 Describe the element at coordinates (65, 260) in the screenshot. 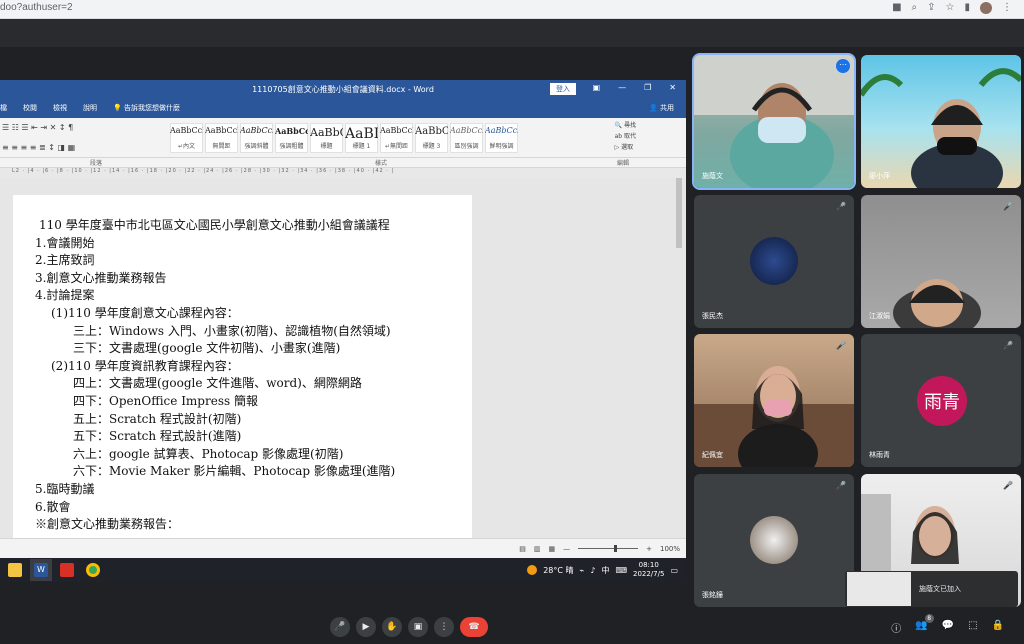

I see `doc-line: 2.主席致詞` at that location.